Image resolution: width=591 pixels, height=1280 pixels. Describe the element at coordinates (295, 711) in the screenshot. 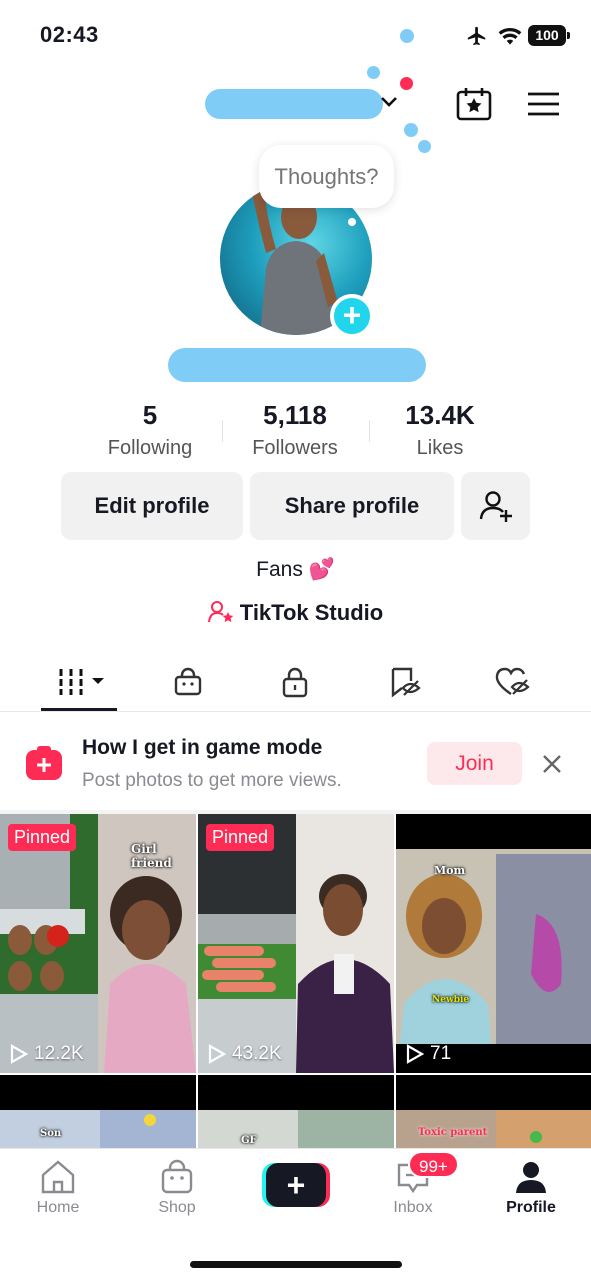

I see `divider` at that location.